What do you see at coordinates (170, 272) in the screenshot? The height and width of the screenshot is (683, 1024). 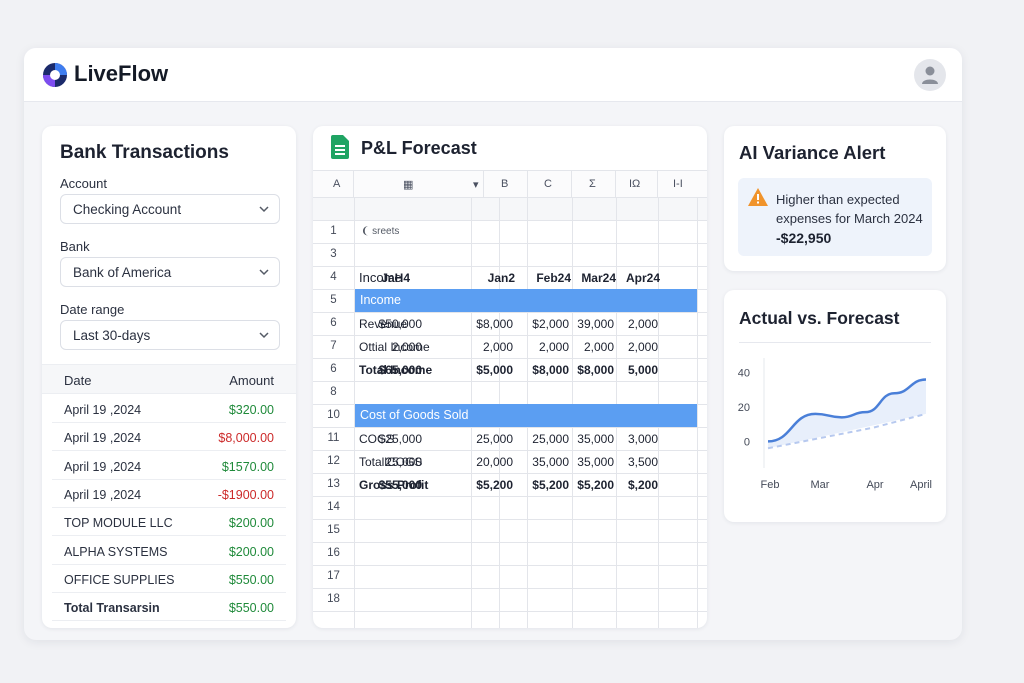 I see `bank-select: Bank of America` at bounding box center [170, 272].